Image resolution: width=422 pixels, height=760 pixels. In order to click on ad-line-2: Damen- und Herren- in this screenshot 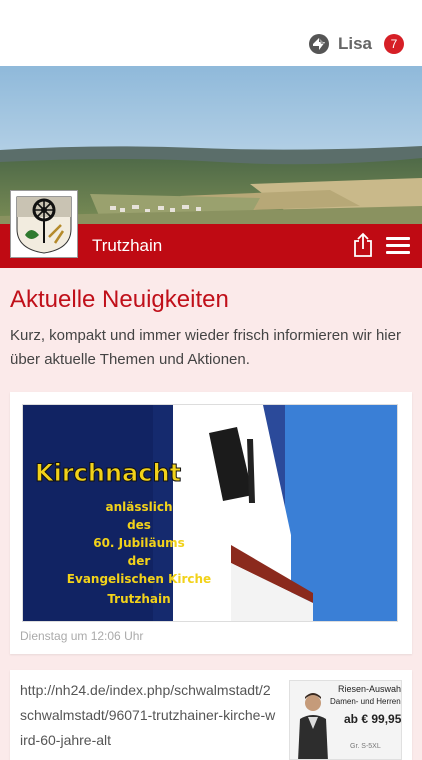, I will do `click(366, 701)`.